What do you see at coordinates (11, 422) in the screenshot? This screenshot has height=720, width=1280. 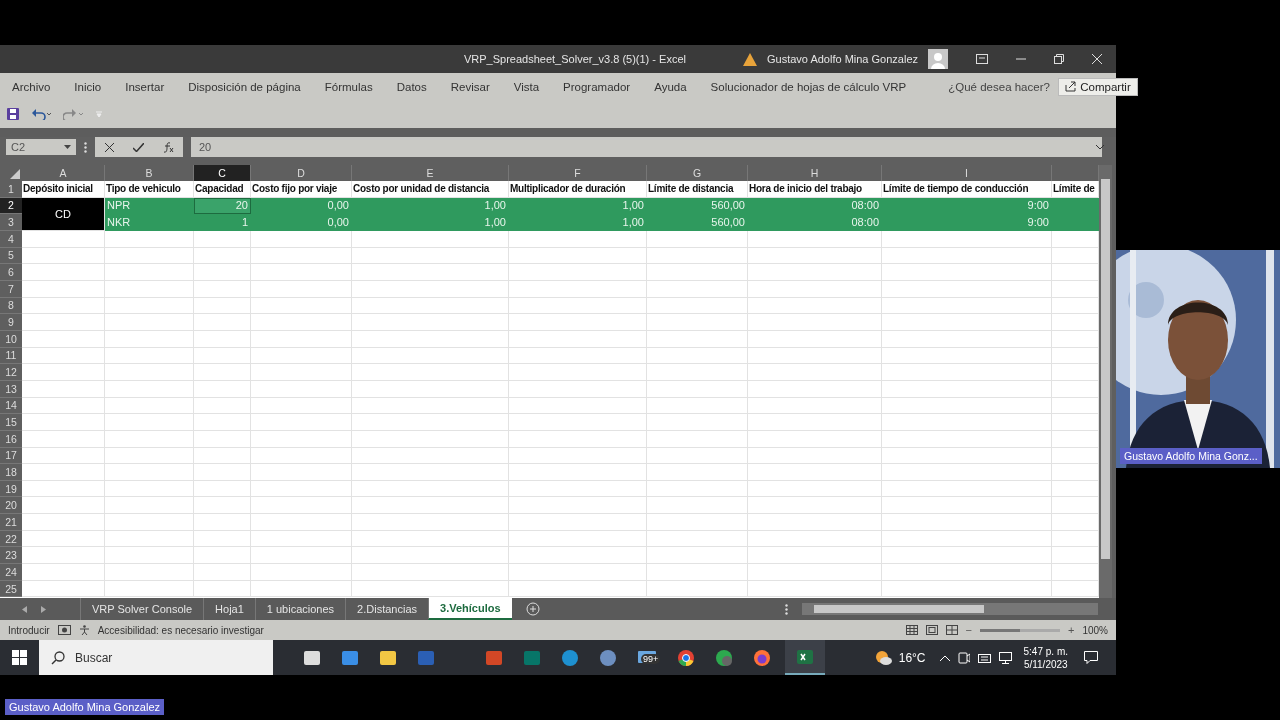 I see `row-header: 15` at bounding box center [11, 422].